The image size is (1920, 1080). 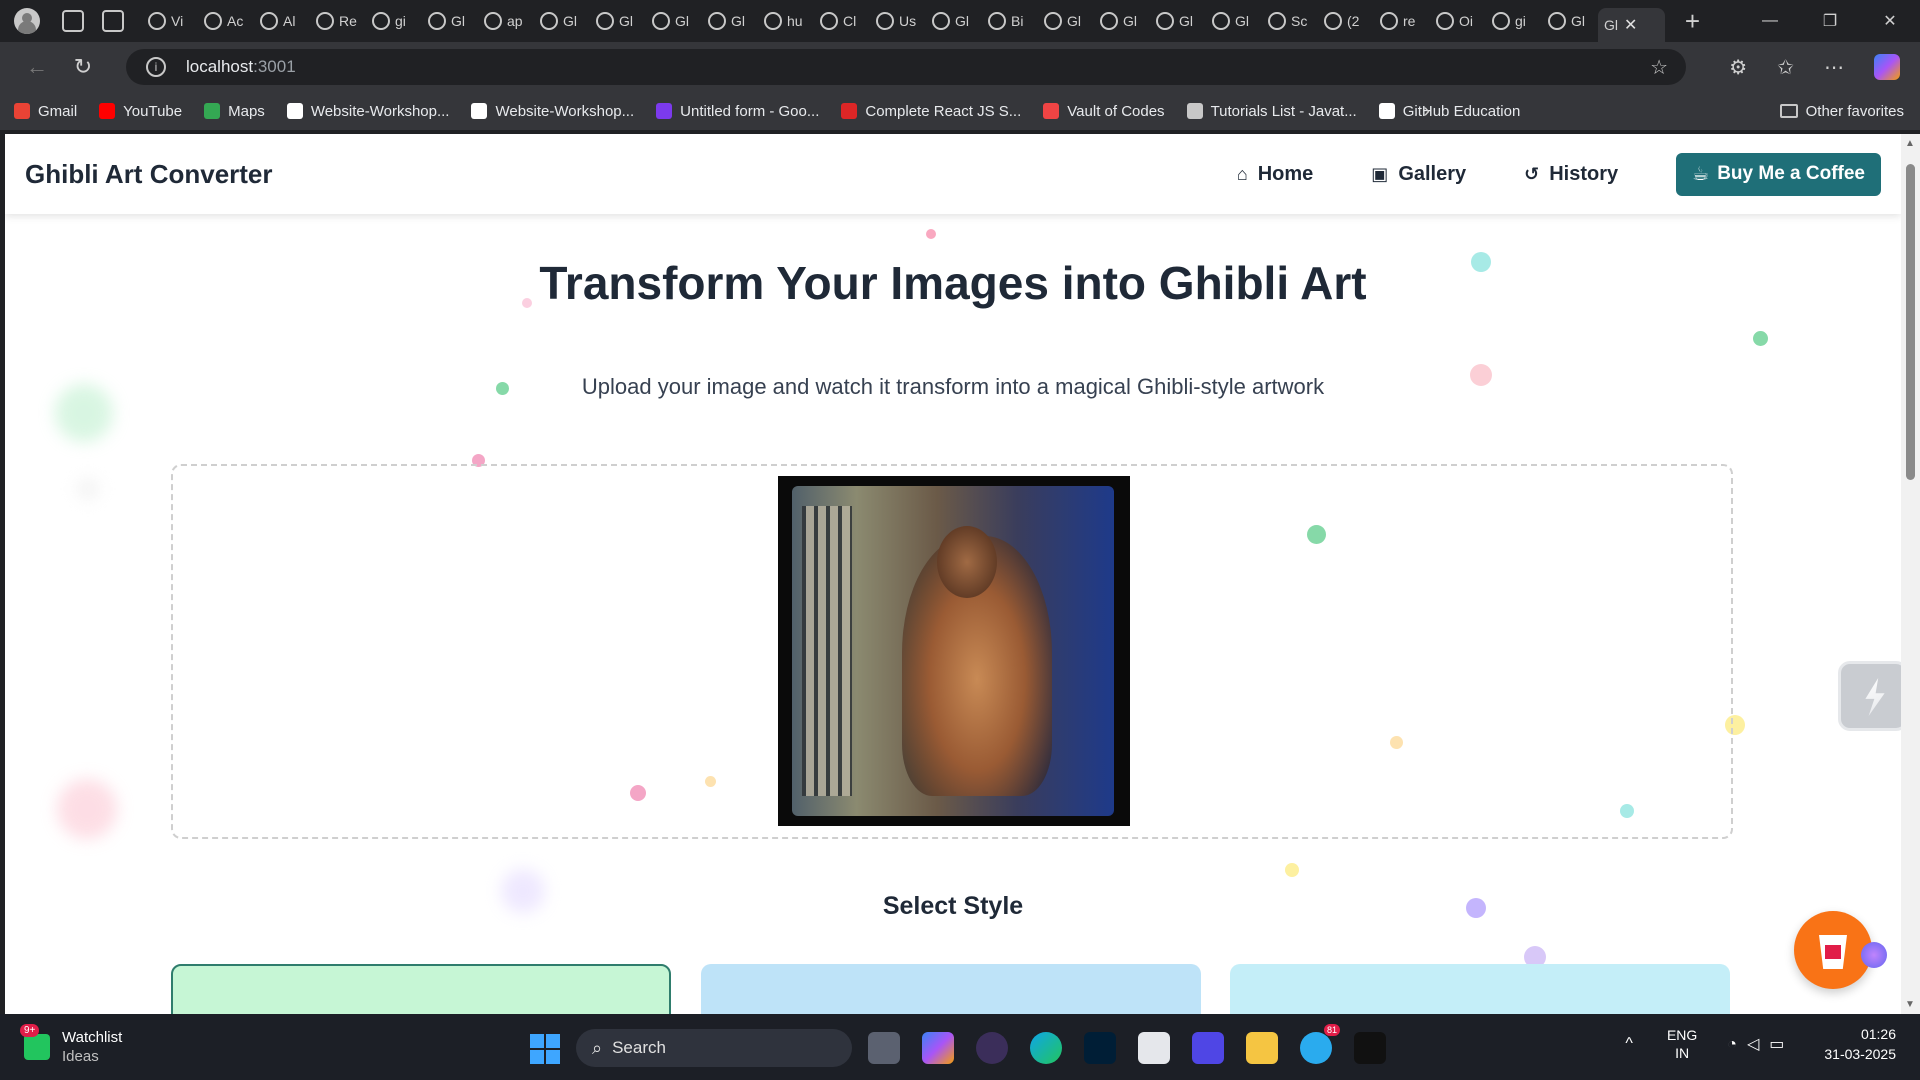 I want to click on close-window-icon: ✕, so click(x=1890, y=21).